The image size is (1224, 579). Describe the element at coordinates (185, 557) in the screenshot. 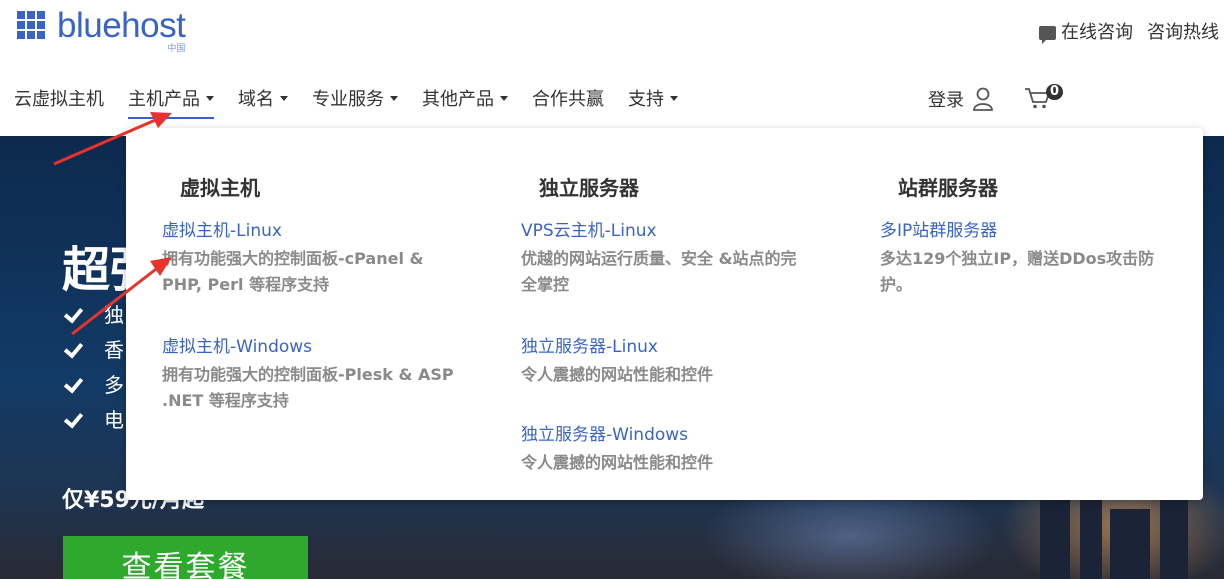

I see `view-plans-button: 查看套餐` at that location.